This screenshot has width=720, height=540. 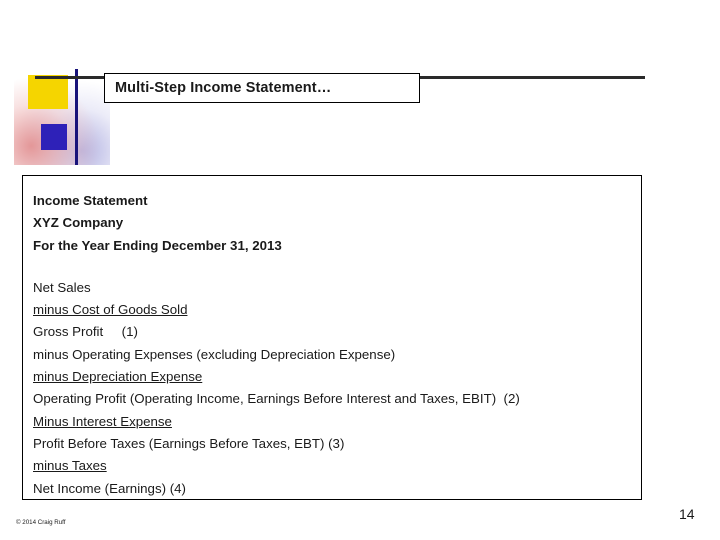 I want to click on statement-row: minus Depreciation Expense, so click(x=337, y=377).